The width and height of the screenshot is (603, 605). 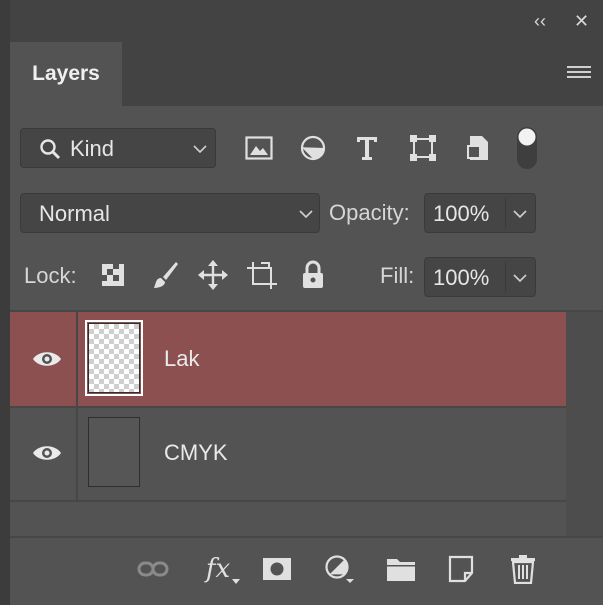 I want to click on triangle-down-icon, so click(x=236, y=581).